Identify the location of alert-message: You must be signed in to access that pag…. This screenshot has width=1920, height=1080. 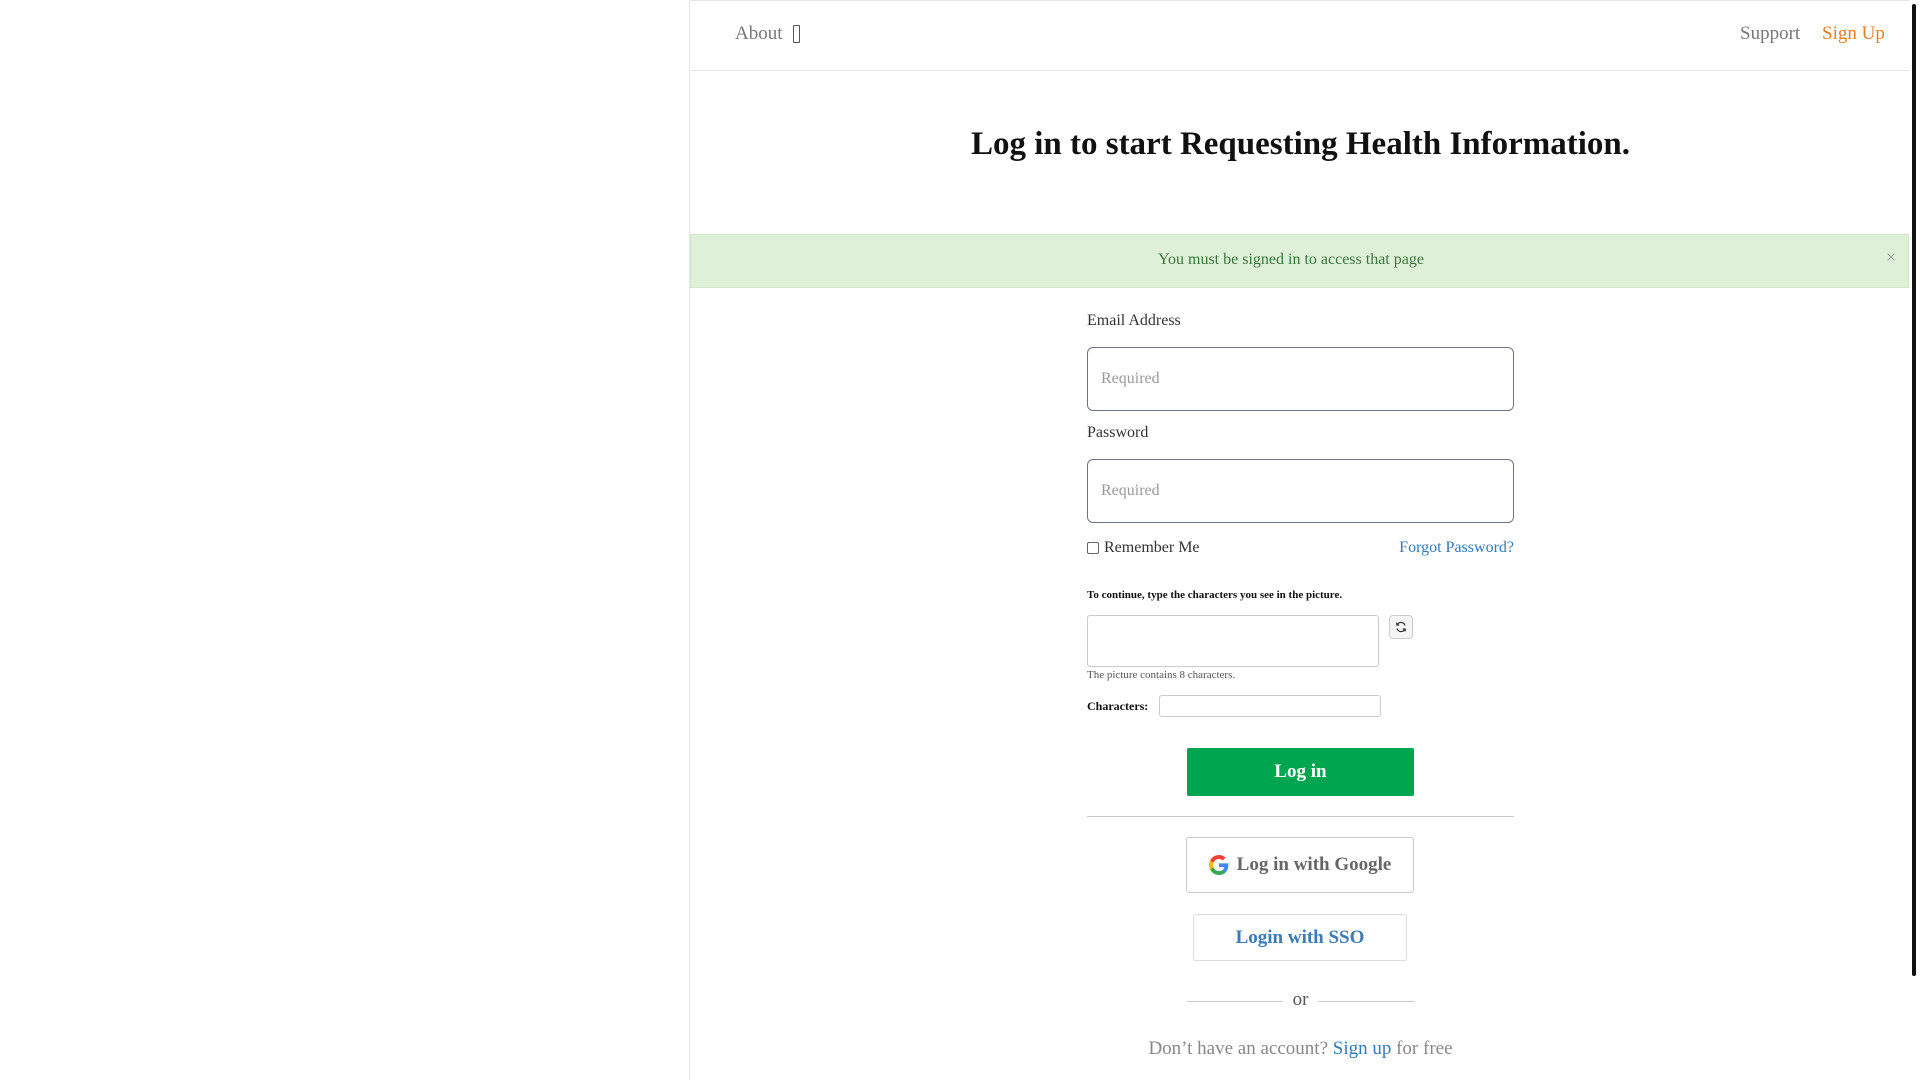
(1291, 259).